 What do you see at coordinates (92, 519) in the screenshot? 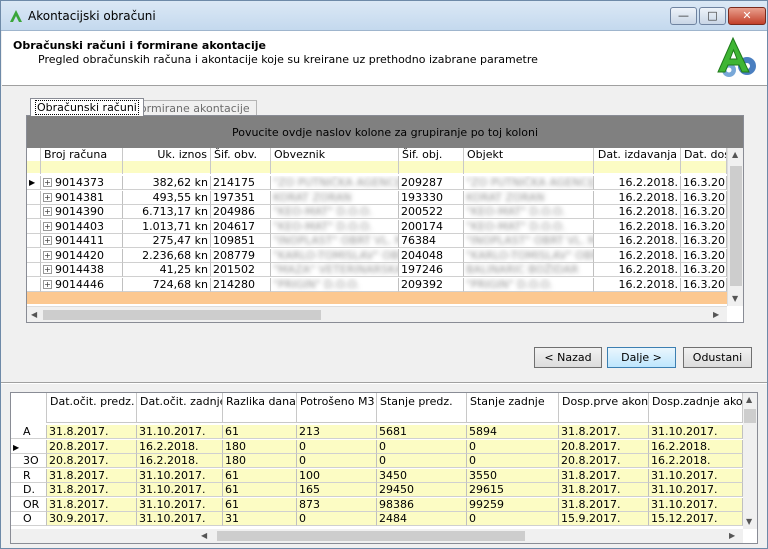
I see `table-cell: 30.9.2017.` at bounding box center [92, 519].